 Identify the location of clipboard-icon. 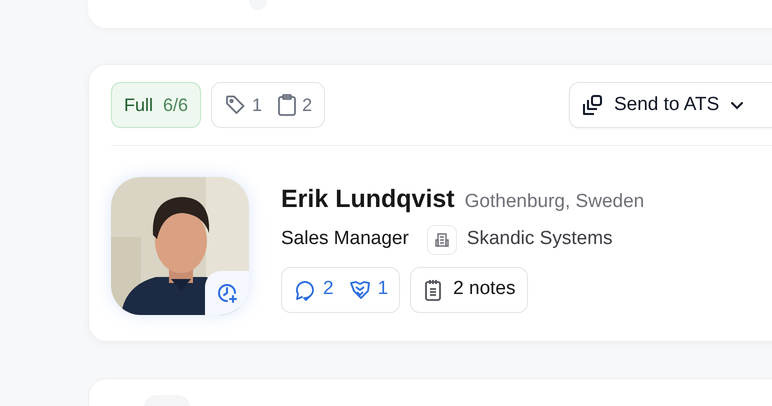
(287, 105).